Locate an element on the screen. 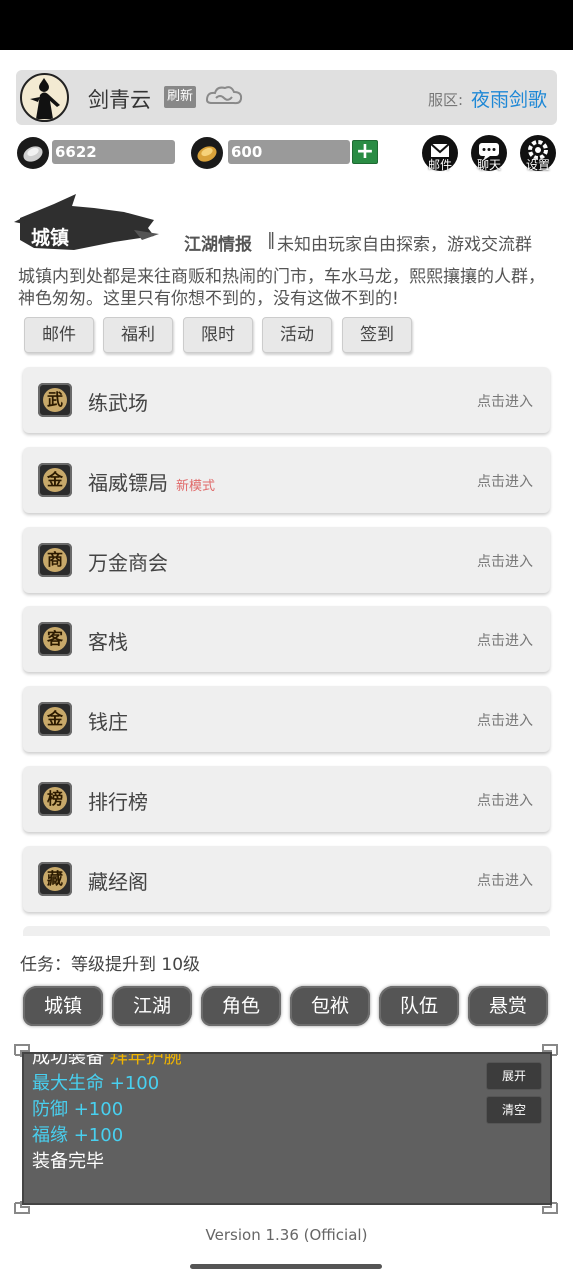  list-item-partial is located at coordinates (286, 931).